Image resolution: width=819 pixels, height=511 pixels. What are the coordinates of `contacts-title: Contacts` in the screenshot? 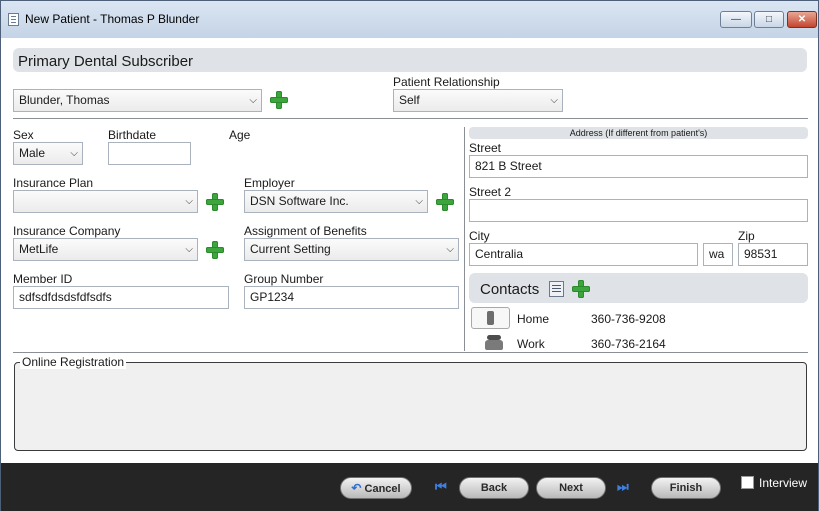 It's located at (510, 289).